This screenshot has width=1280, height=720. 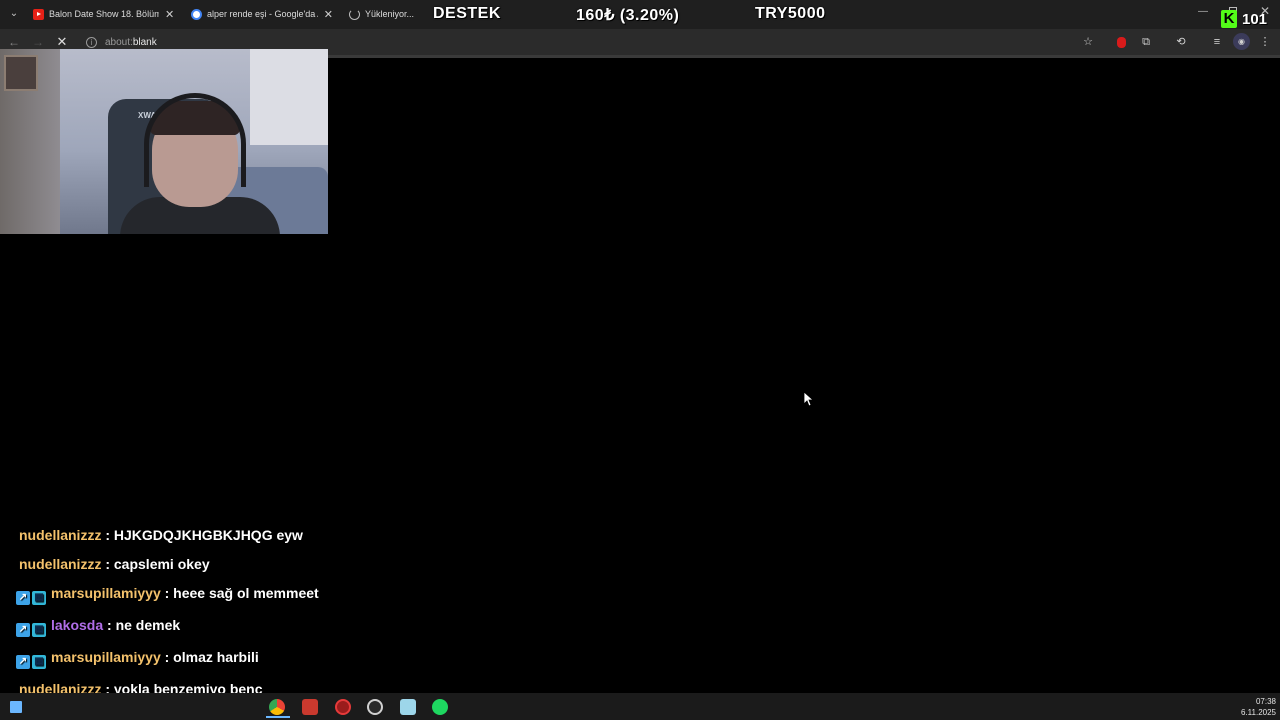 What do you see at coordinates (375, 707) in the screenshot?
I see `obs-icon` at bounding box center [375, 707].